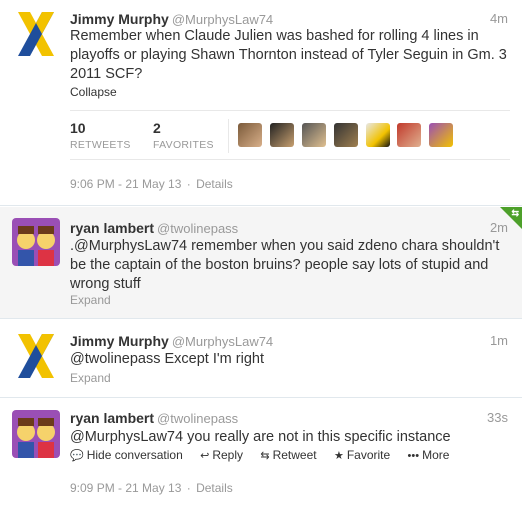 The height and width of the screenshot is (508, 522). I want to click on tweet-meta: 9:06 PM - 21 May 13 · Details, so click(151, 184).